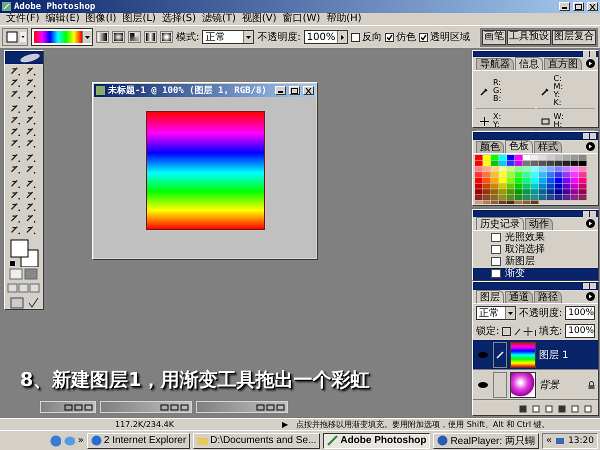 Image resolution: width=600 pixels, height=450 pixels. What do you see at coordinates (539, 224) in the screenshot?
I see `panel-tab: 动作` at bounding box center [539, 224].